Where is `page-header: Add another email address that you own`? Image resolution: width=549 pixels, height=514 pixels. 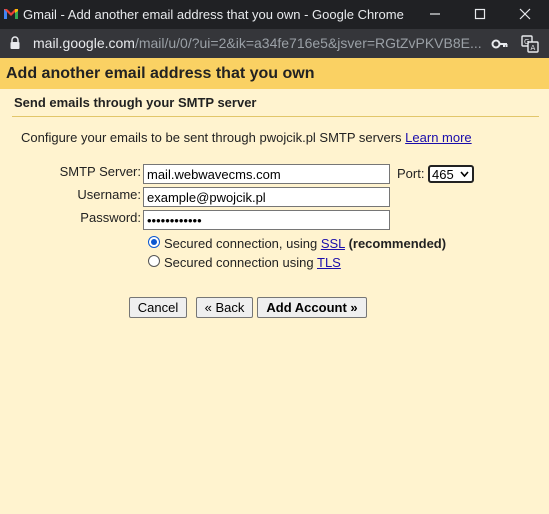 page-header: Add another email address that you own is located at coordinates (274, 73).